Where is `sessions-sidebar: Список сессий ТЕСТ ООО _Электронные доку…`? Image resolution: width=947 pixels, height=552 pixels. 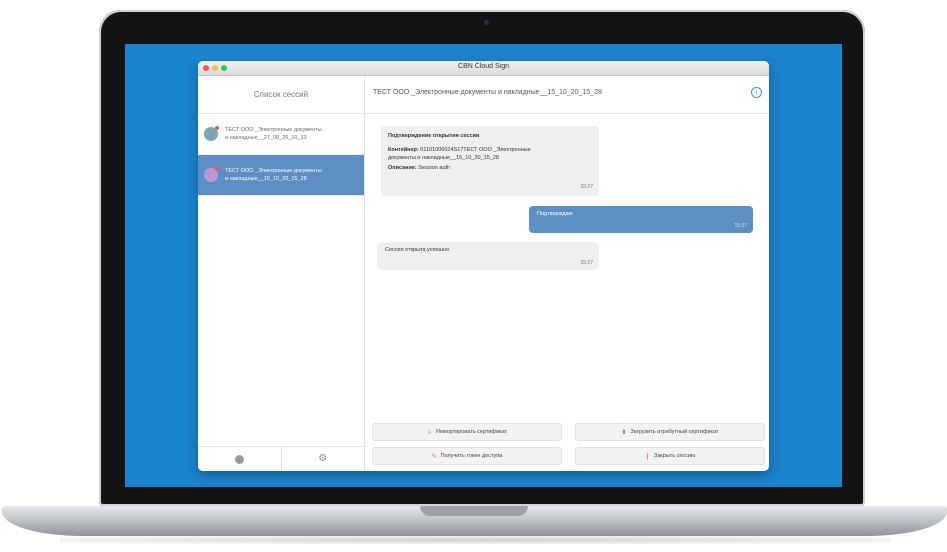
sessions-sidebar: Список сессий ТЕСТ ООО _Электронные доку… is located at coordinates (281, 273).